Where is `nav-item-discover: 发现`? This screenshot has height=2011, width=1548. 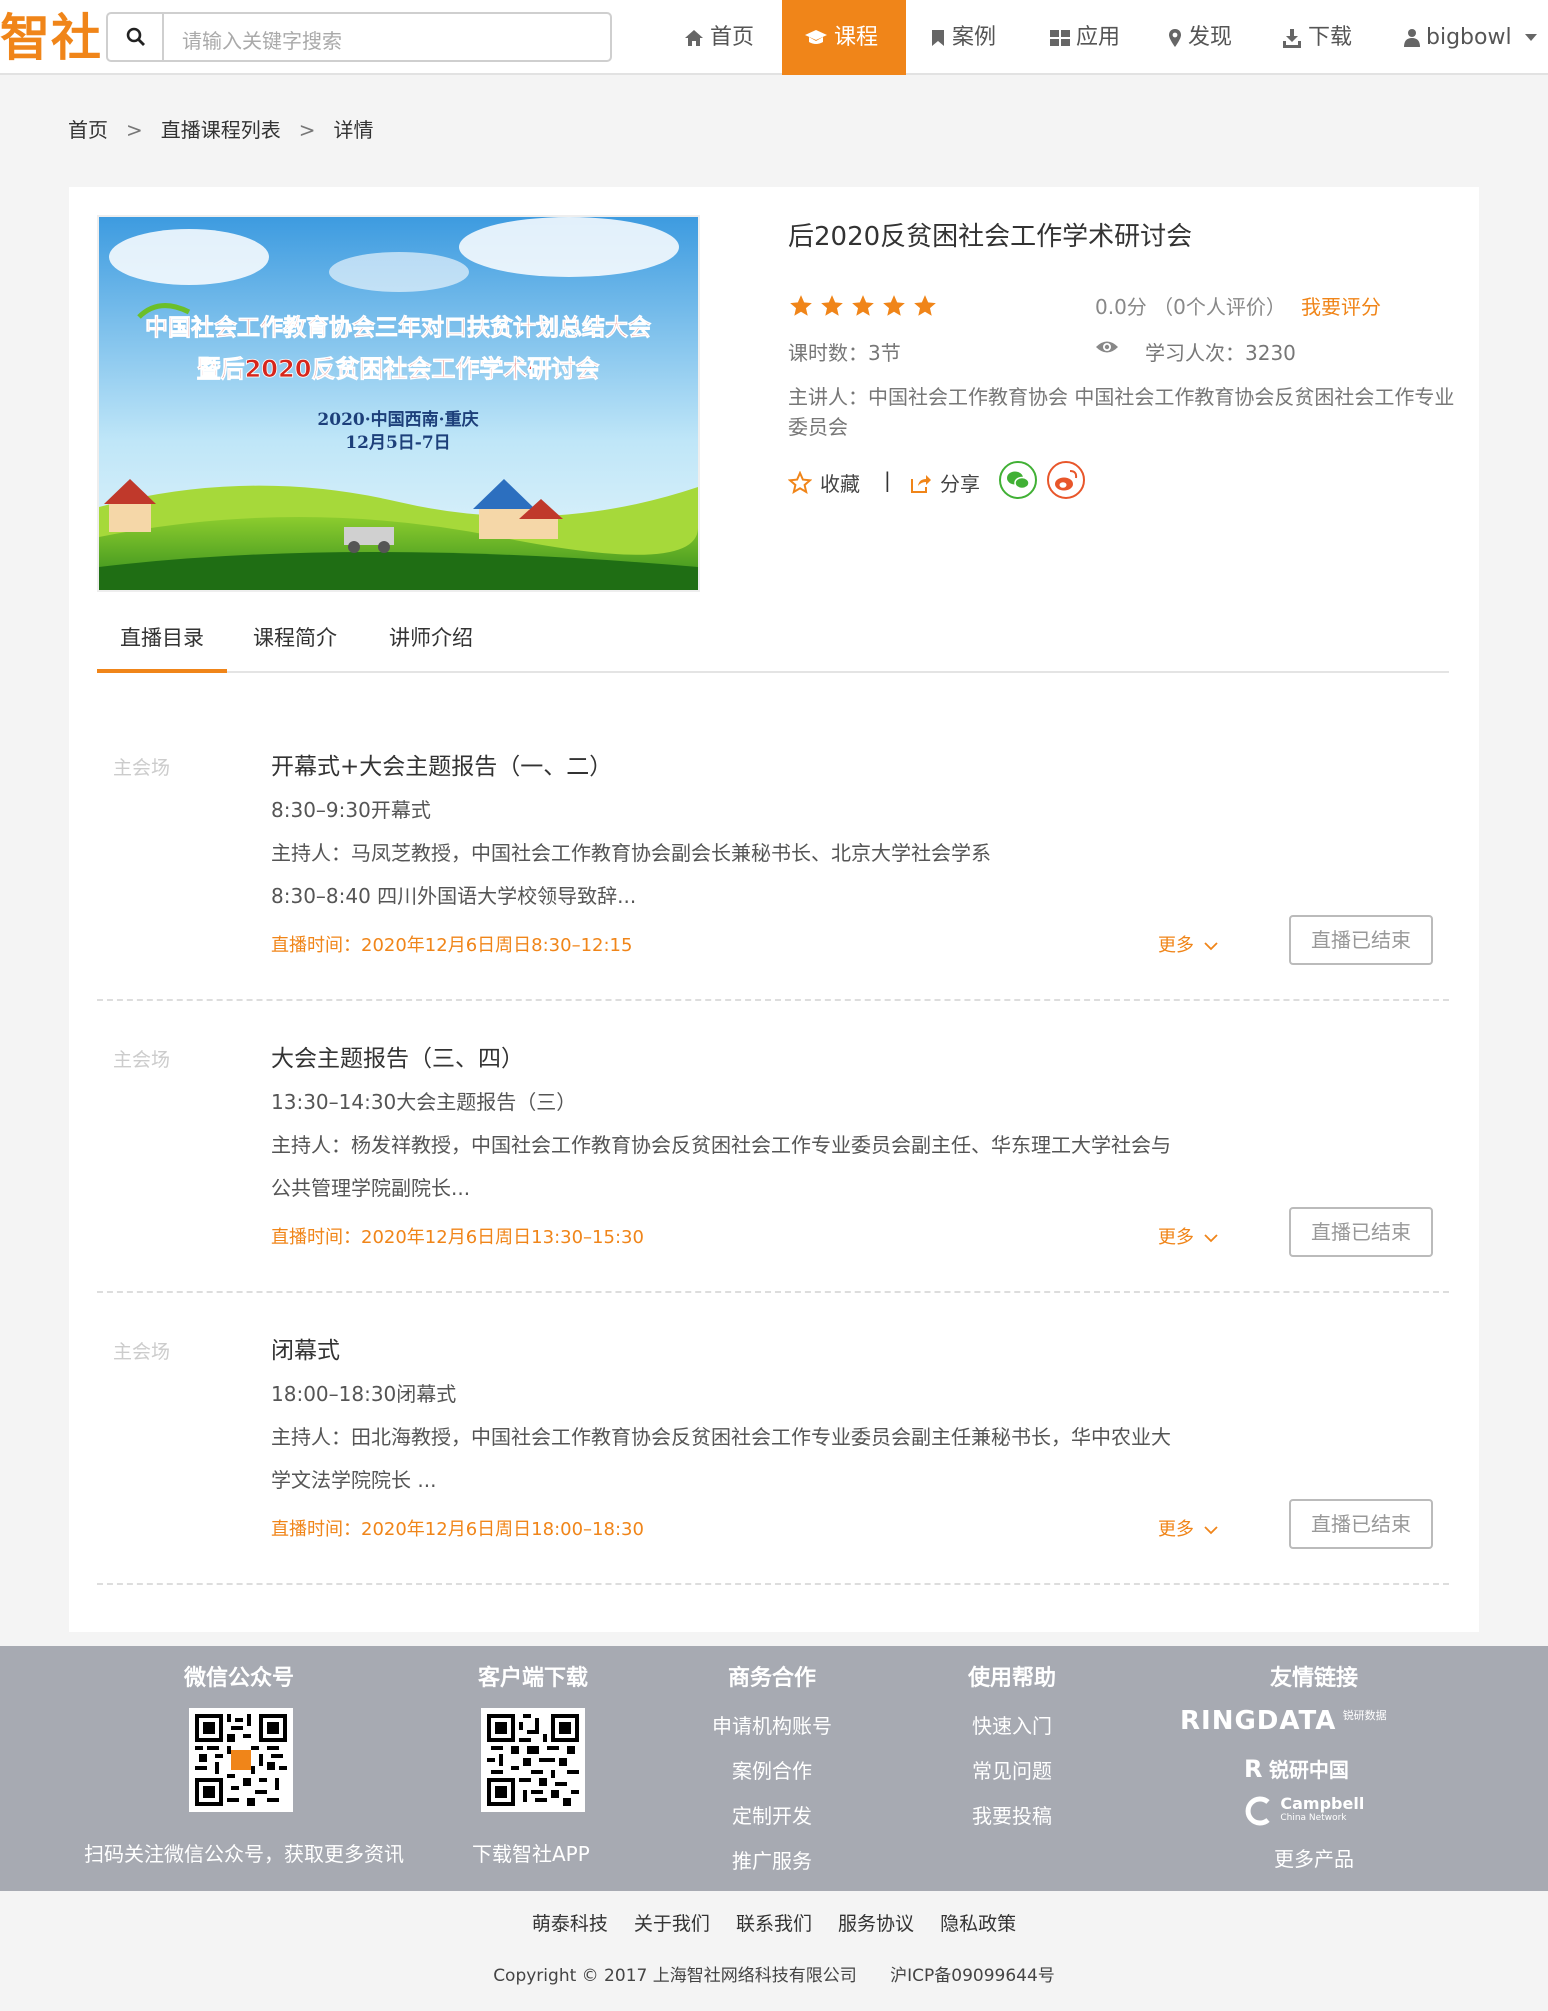 nav-item-discover: 发现 is located at coordinates (1200, 37).